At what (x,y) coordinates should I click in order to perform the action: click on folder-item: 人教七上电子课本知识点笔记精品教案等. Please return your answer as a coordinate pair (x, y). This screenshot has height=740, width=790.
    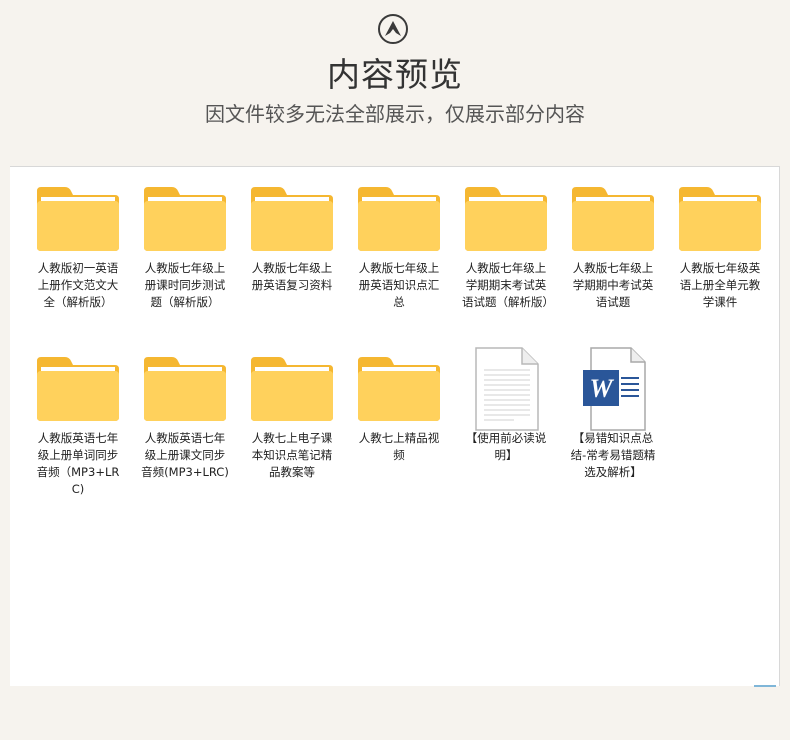
    Looking at the image, I should click on (292, 413).